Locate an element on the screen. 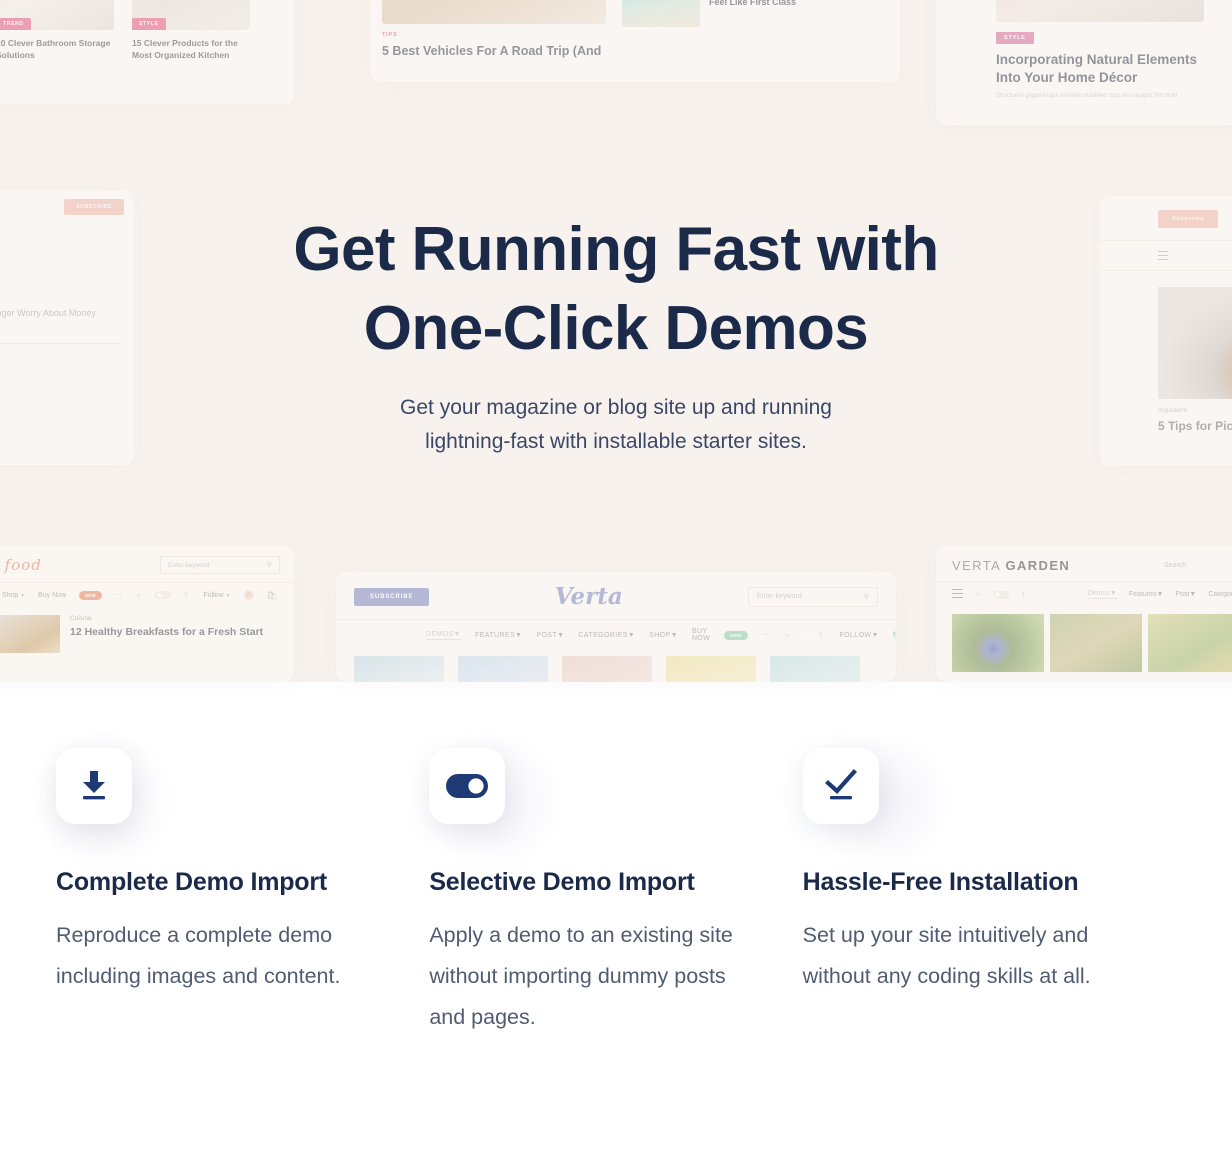 This screenshot has width=1232, height=1154. logo-script-text: food is located at coordinates (23, 565).